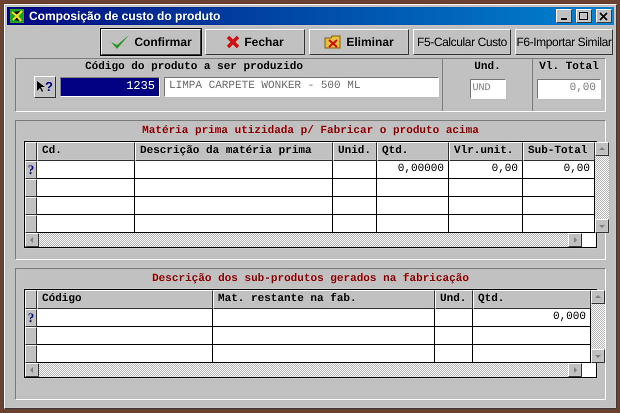  Describe the element at coordinates (486, 151) in the screenshot. I see `column-header: Vlr.unit.` at that location.